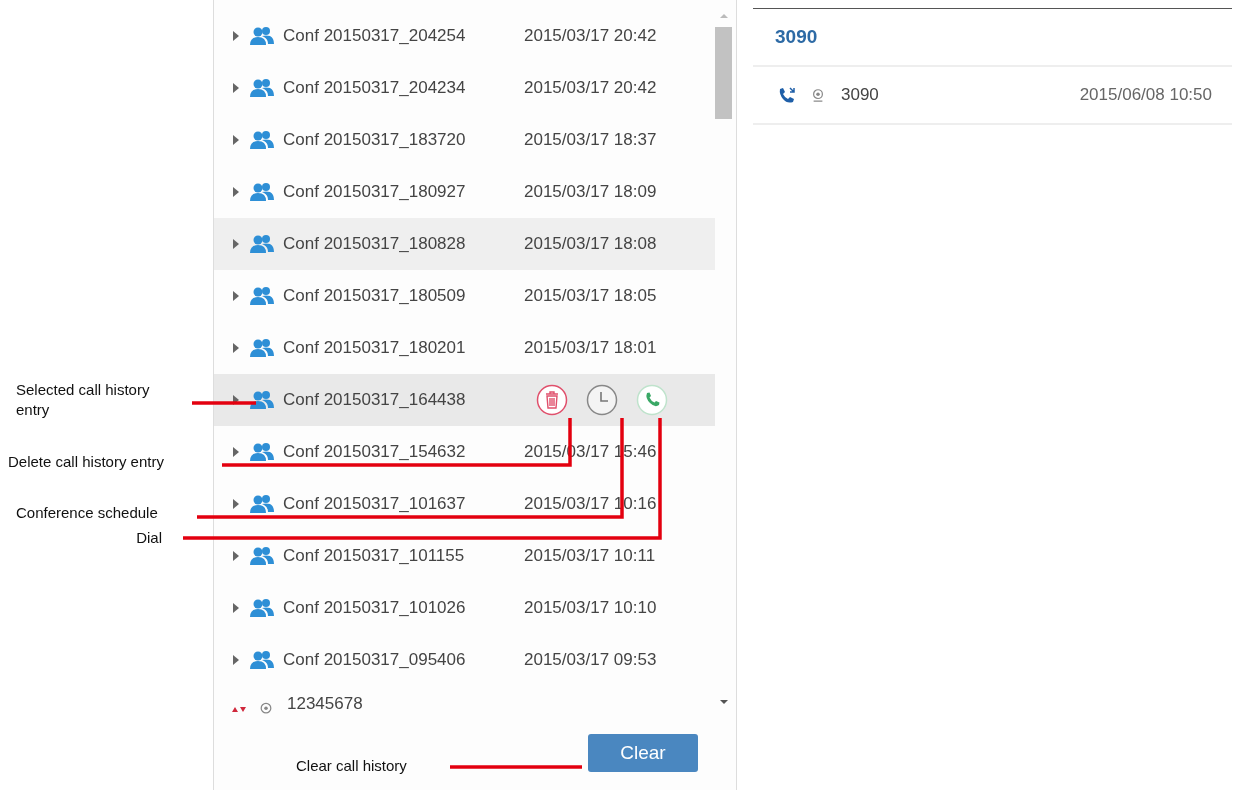 Image resolution: width=1247 pixels, height=790 pixels. What do you see at coordinates (723, 702) in the screenshot?
I see `scroll-down-icon` at bounding box center [723, 702].